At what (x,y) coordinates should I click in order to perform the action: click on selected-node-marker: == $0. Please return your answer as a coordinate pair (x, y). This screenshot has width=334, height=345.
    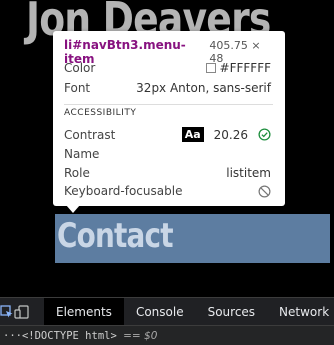
    Looking at the image, I should click on (140, 336).